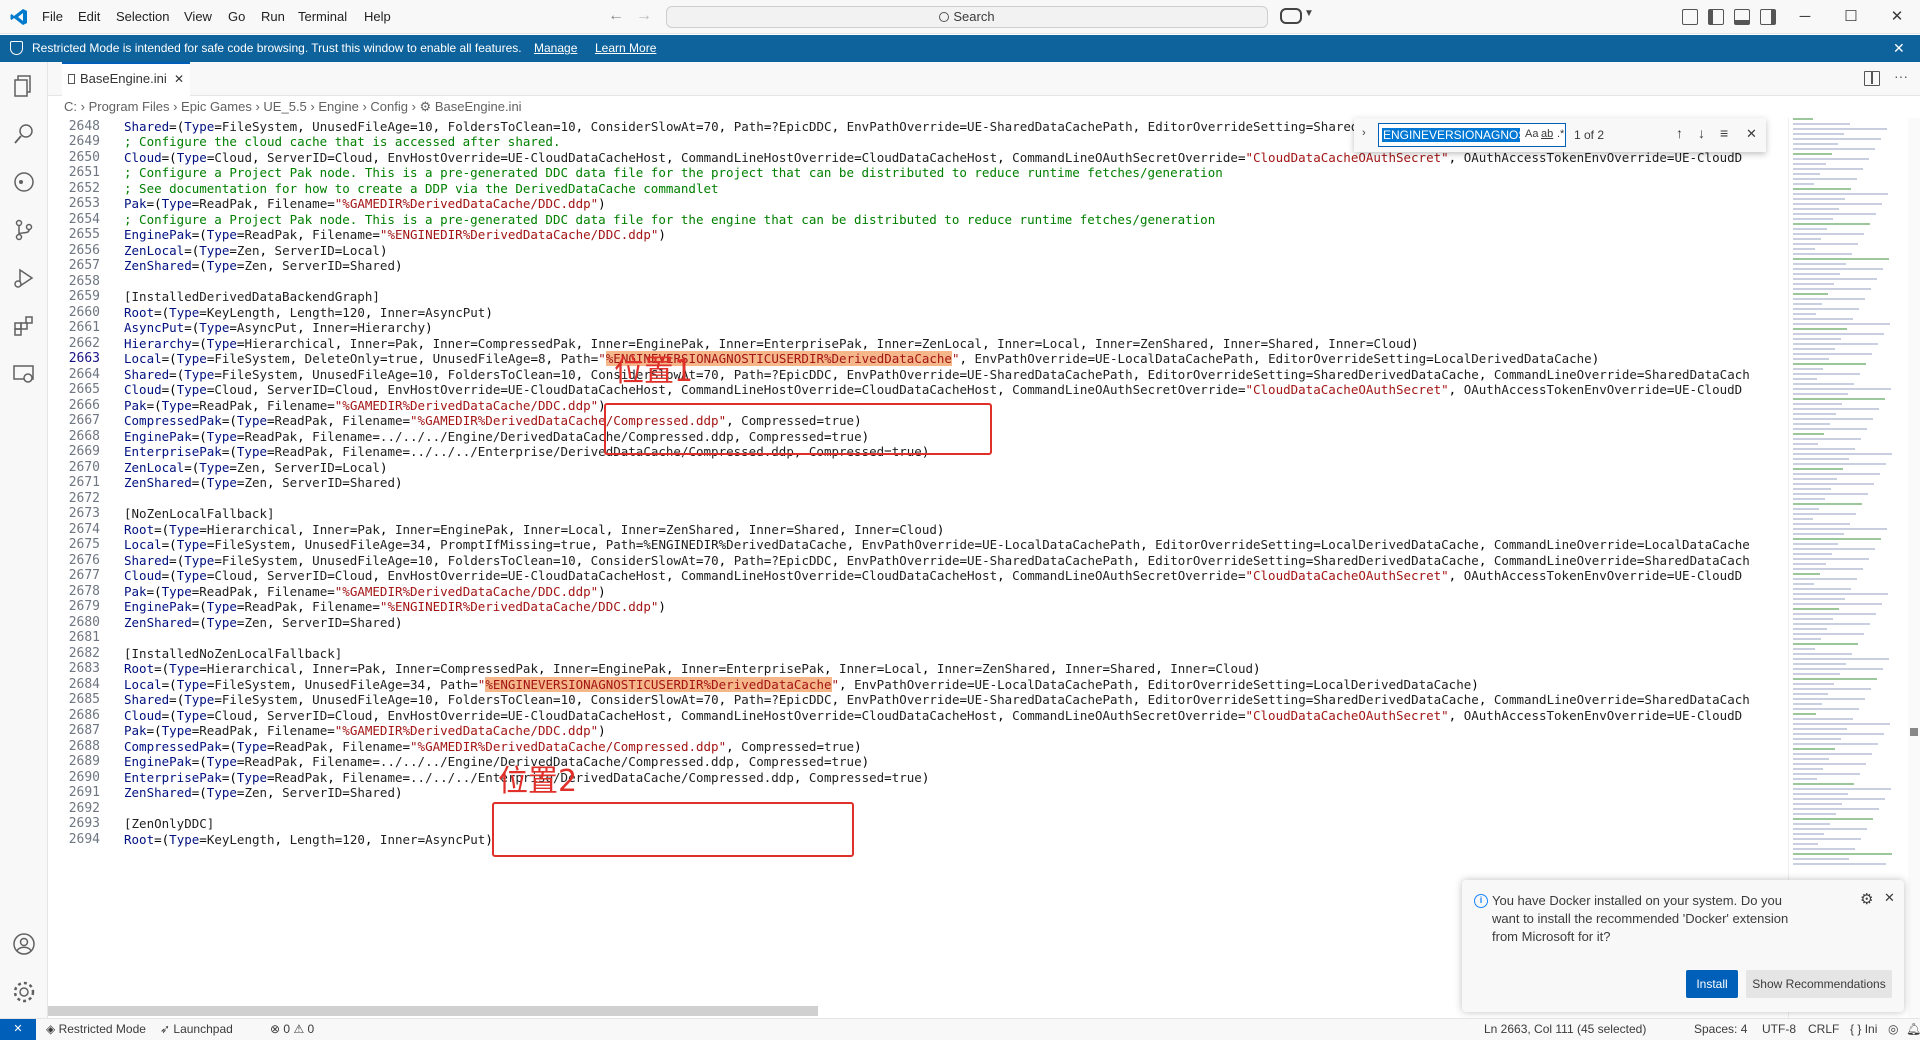 Image resolution: width=1920 pixels, height=1040 pixels. What do you see at coordinates (433, 1011) in the screenshot?
I see `horizontal-scrollbar` at bounding box center [433, 1011].